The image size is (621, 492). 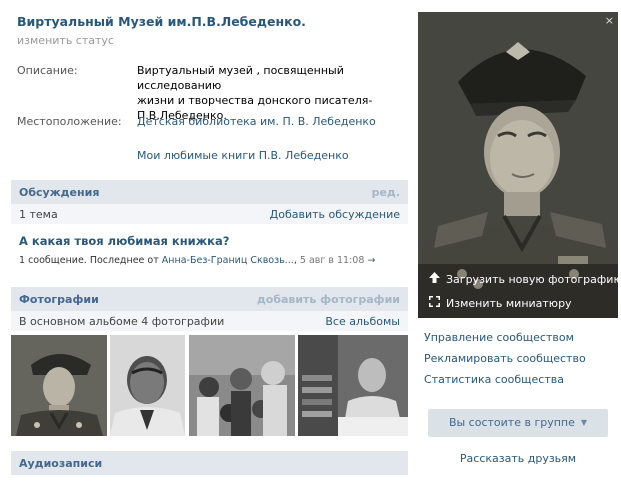 What do you see at coordinates (161, 21) in the screenshot?
I see `group-title: Виртуальный Музей им.П.В.Лебеденко.` at bounding box center [161, 21].